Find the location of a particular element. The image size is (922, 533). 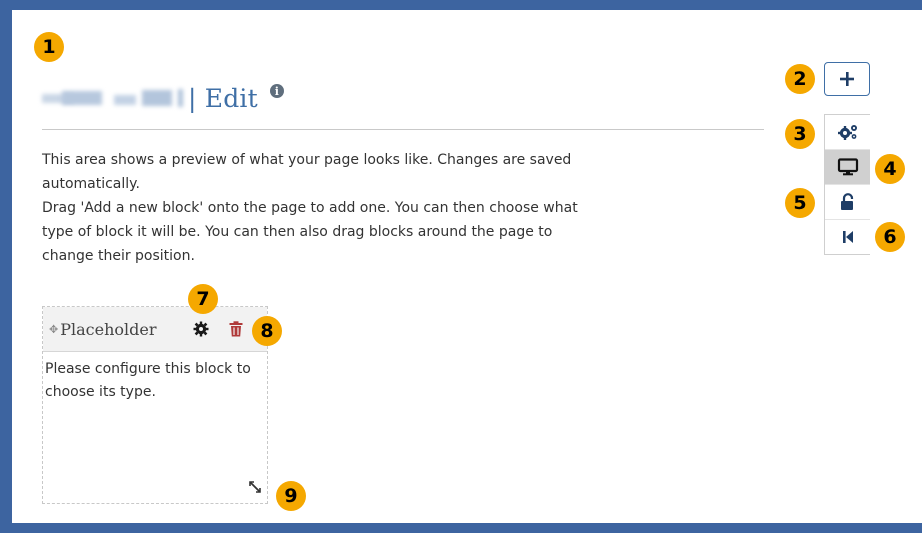

settings-button is located at coordinates (847, 132).